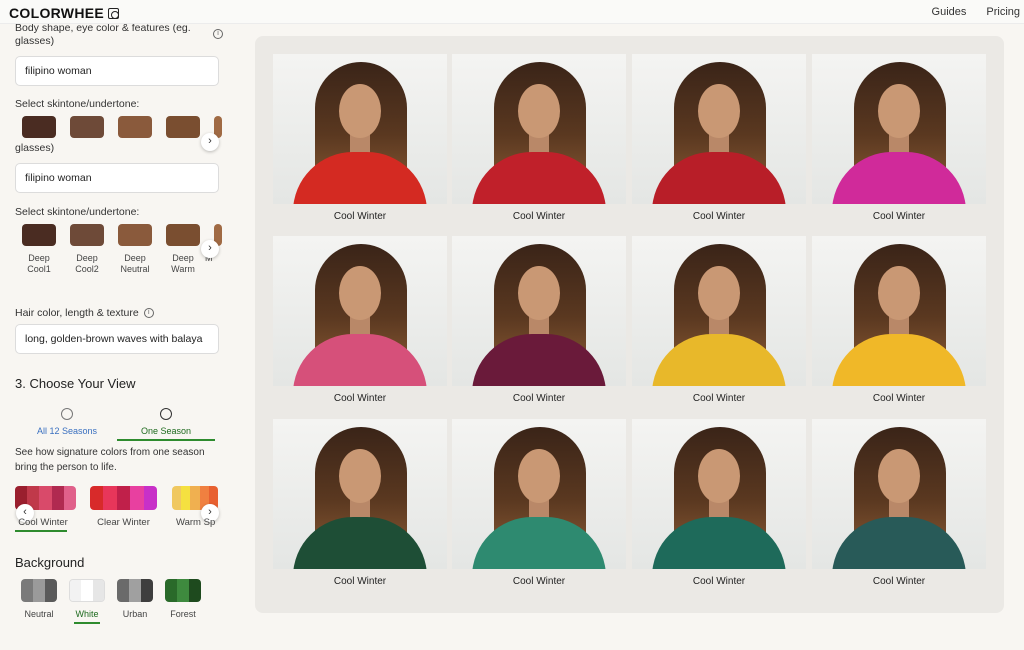 This screenshot has height=650, width=1024. Describe the element at coordinates (77, 212) in the screenshot. I see `skintone-label-duplicate: Select skintone/undertone:` at that location.